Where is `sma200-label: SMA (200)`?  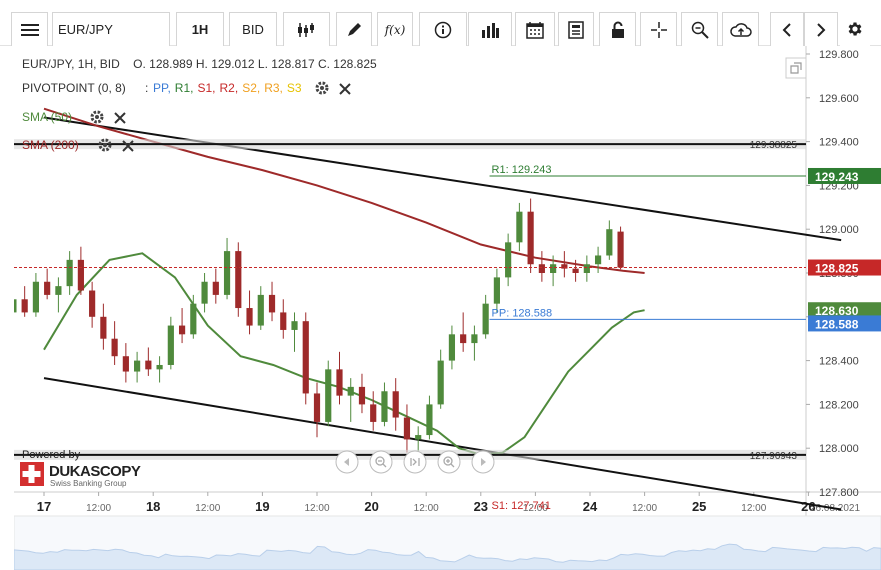 sma200-label: SMA (200) is located at coordinates (50, 145).